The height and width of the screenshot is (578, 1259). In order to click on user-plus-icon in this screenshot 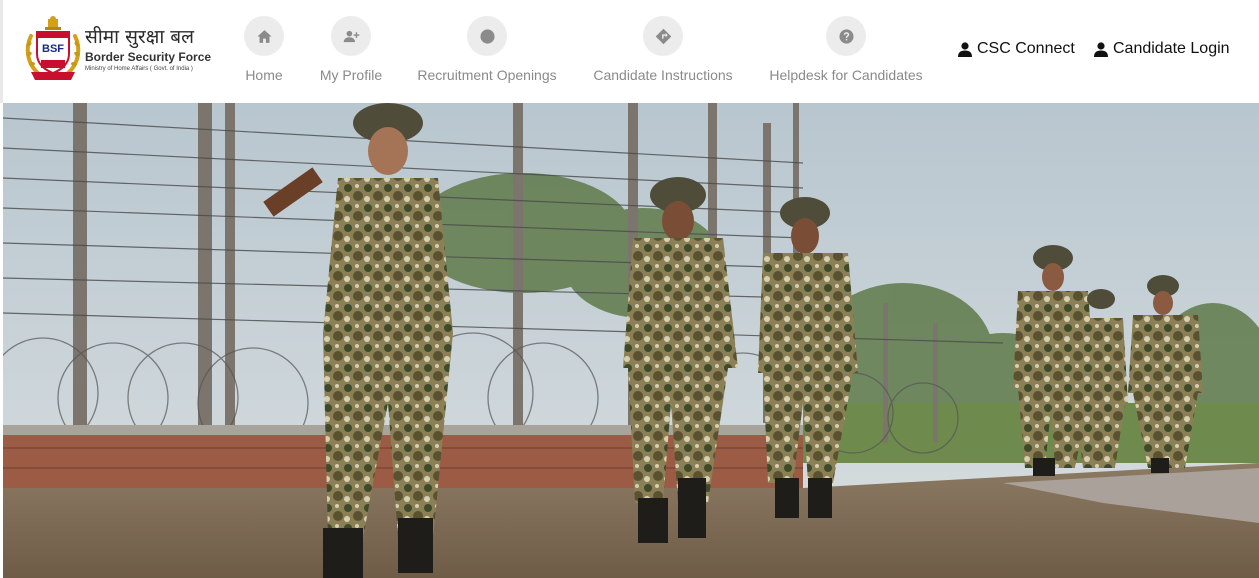, I will do `click(351, 36)`.